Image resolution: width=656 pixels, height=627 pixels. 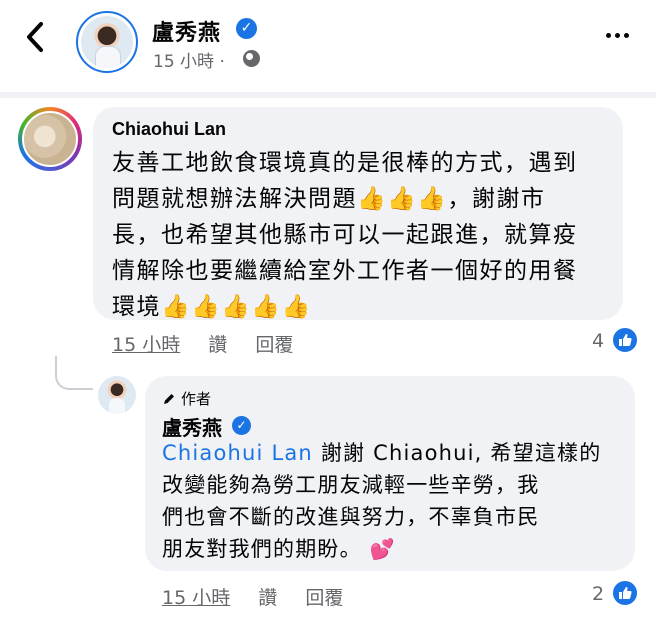 I want to click on comment-time-link: 15 小時, so click(x=146, y=345).